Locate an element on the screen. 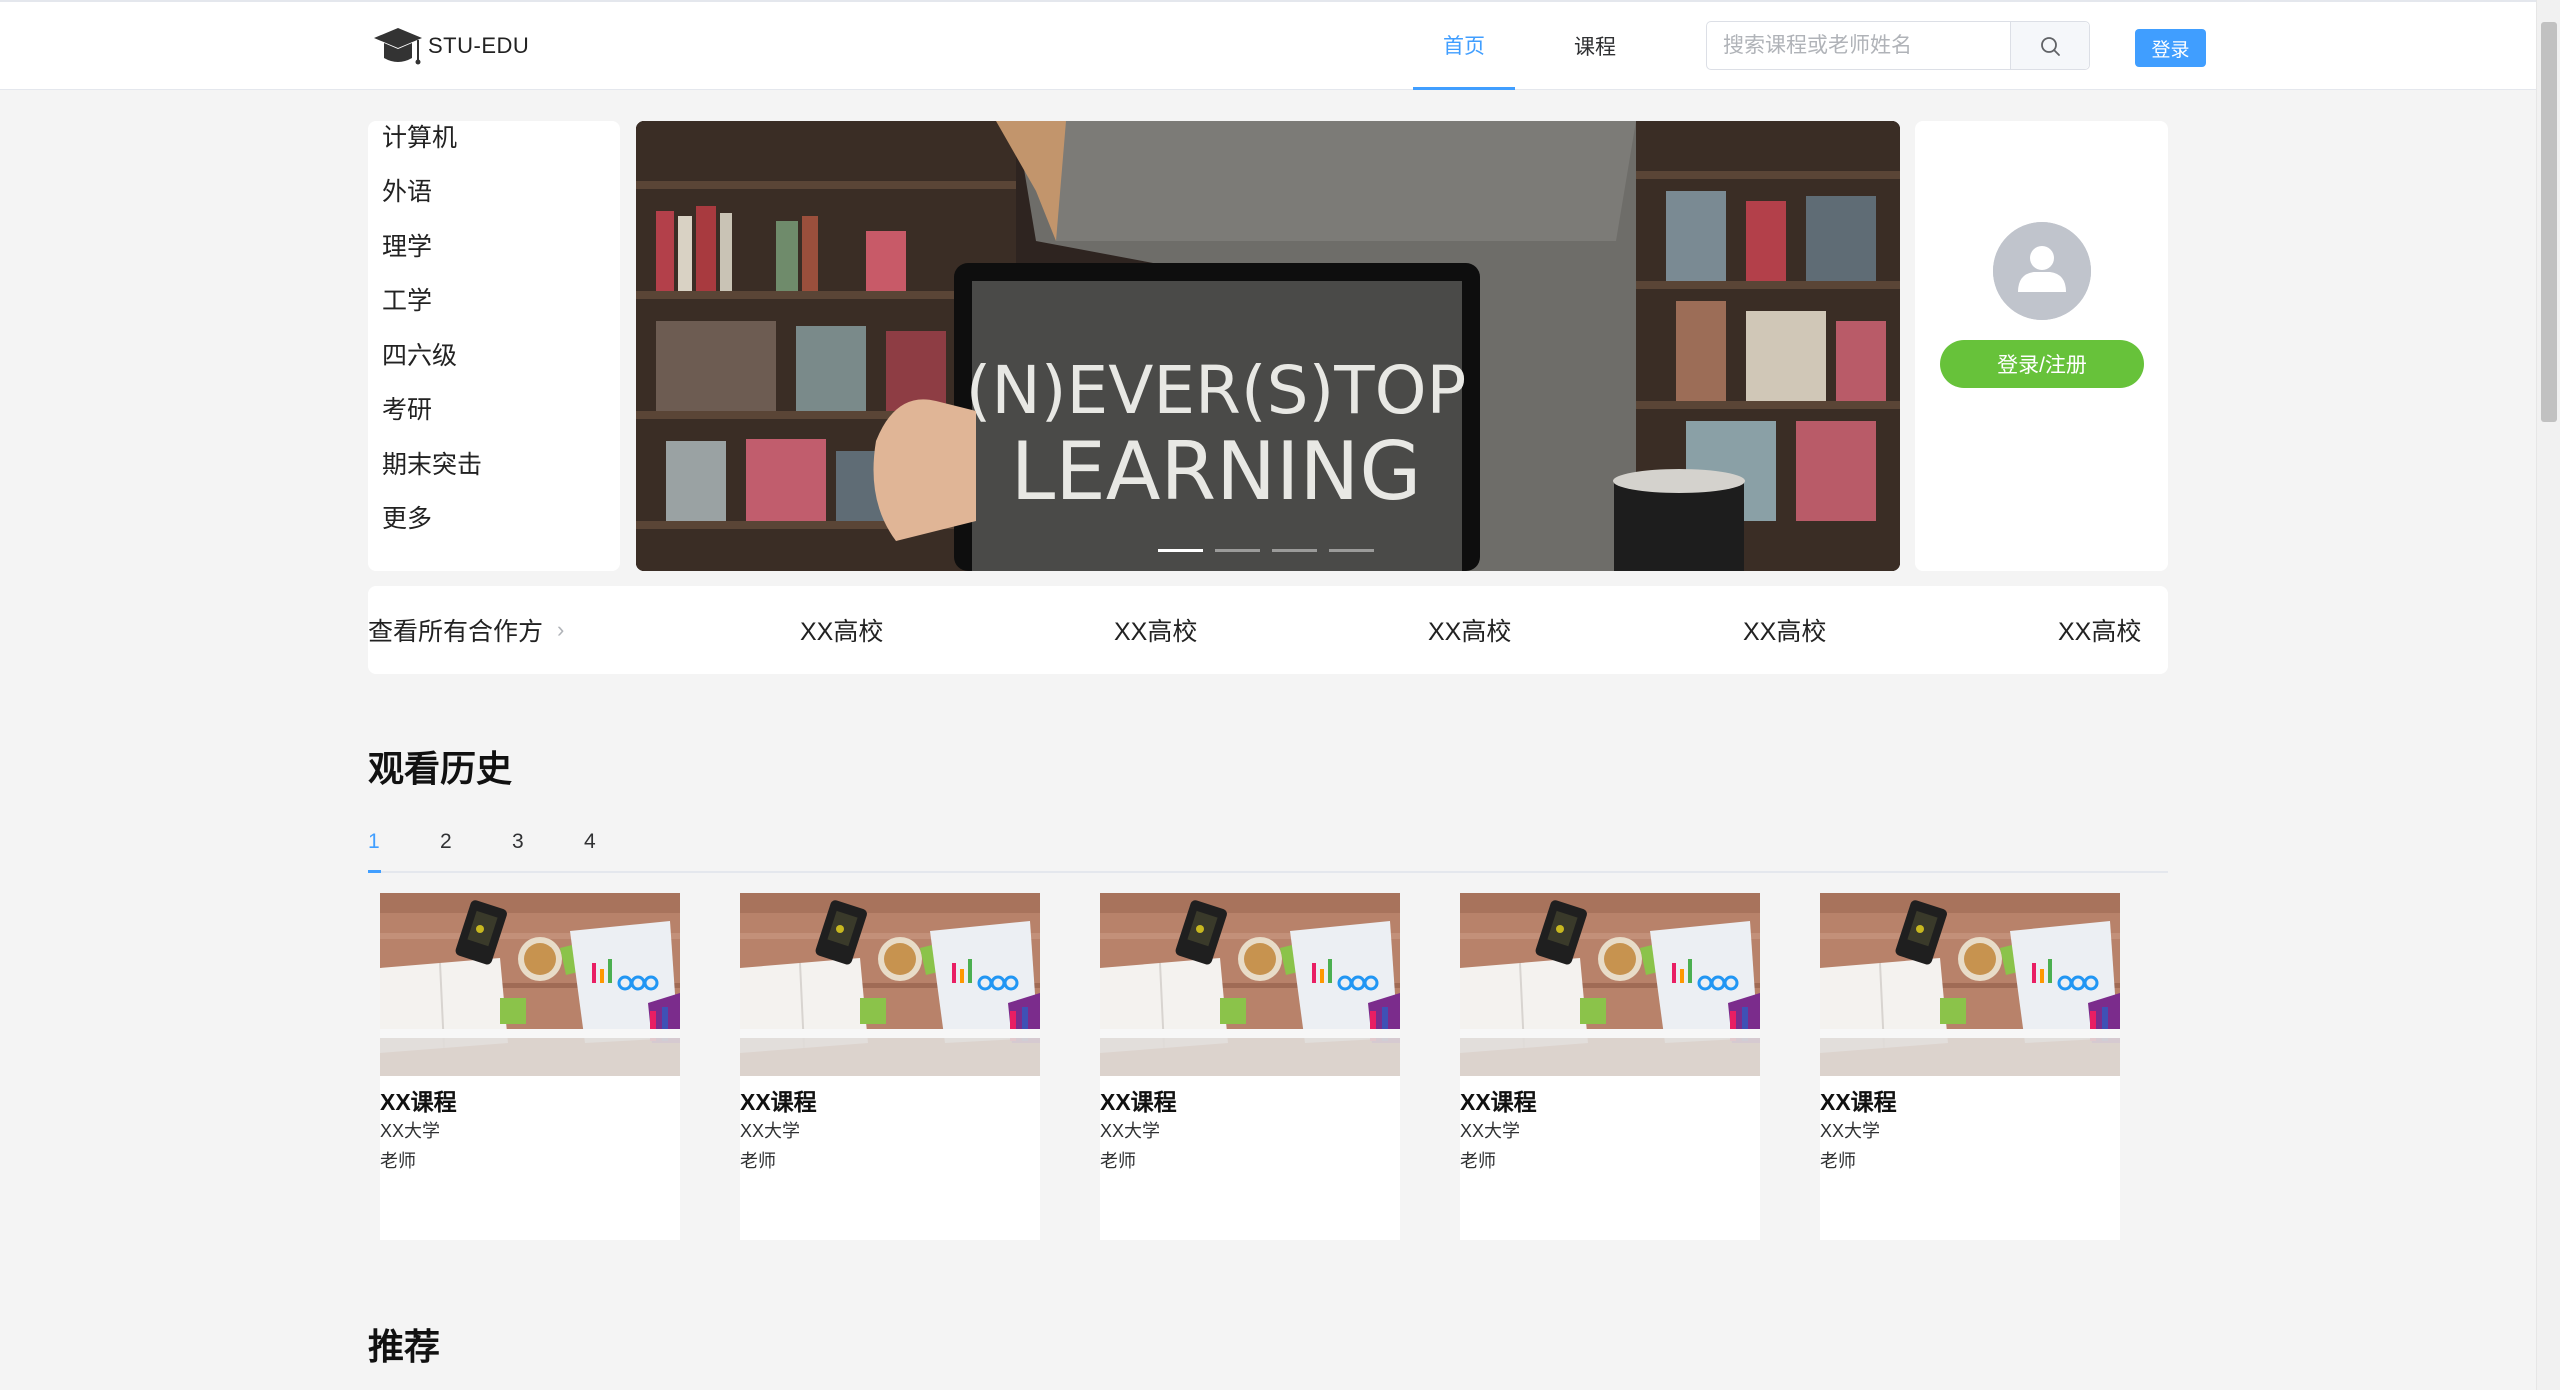  avatar is located at coordinates (2042, 271).